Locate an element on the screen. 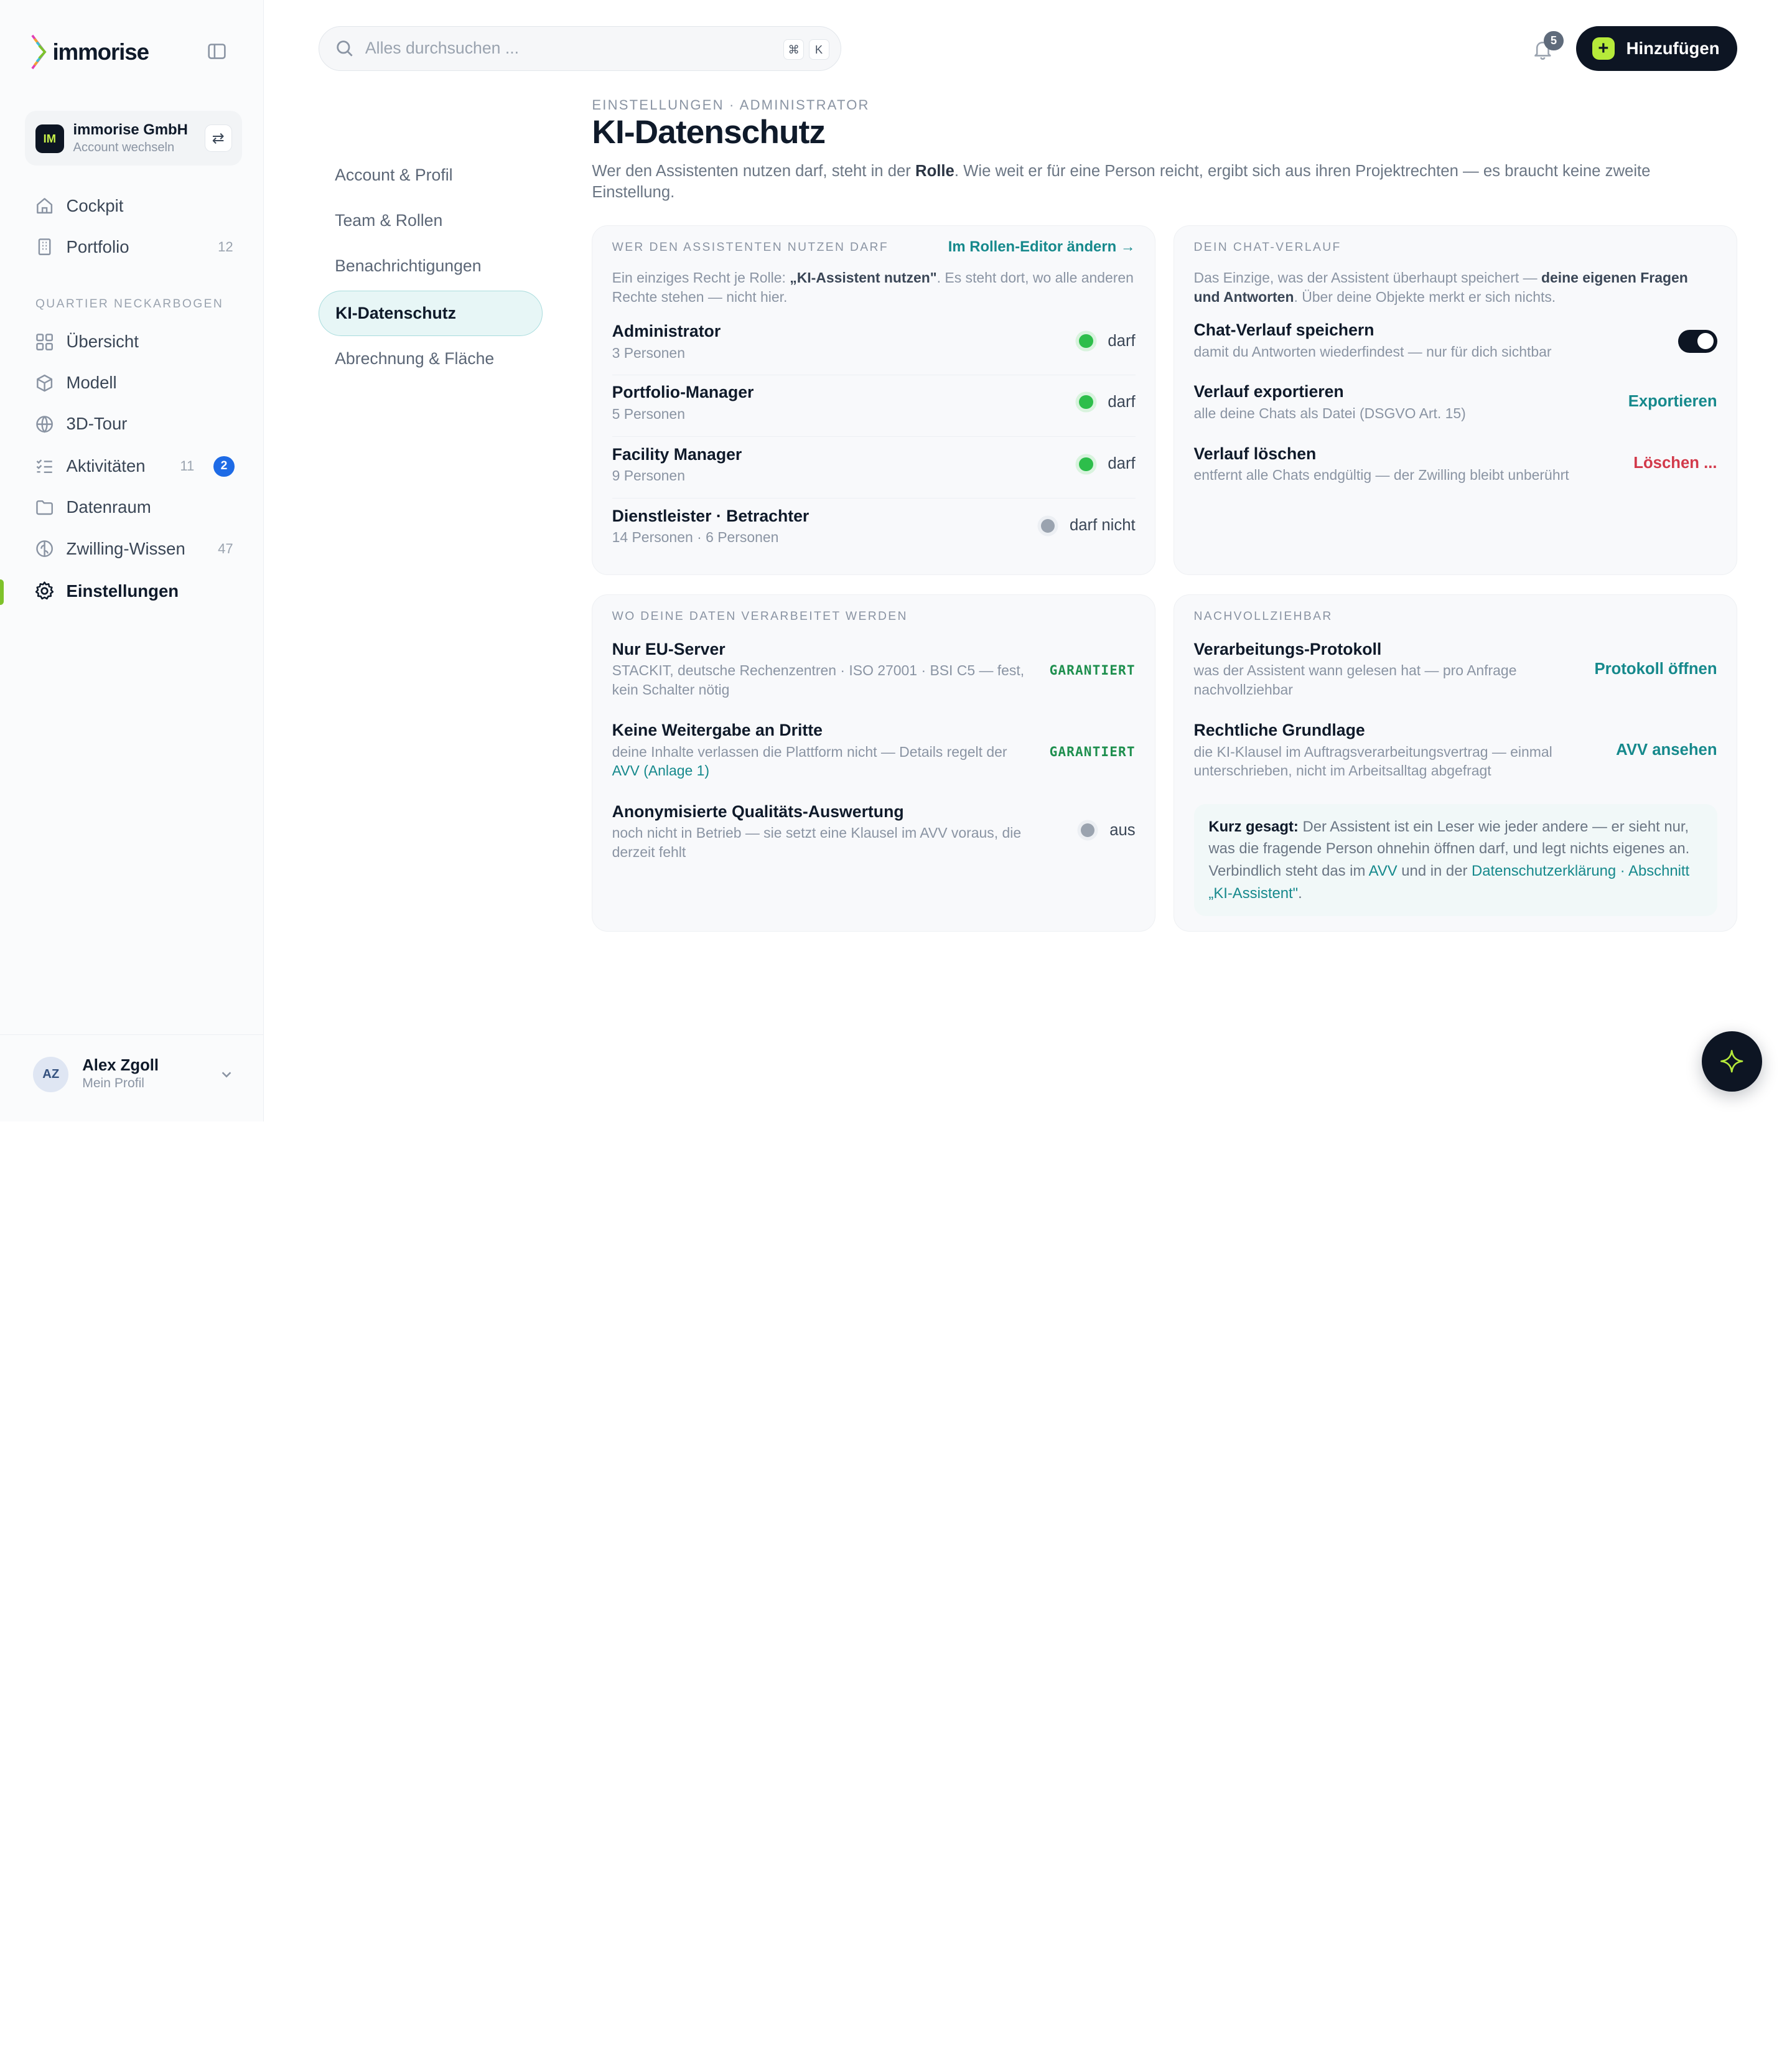 The width and height of the screenshot is (1792, 2060). nav-label: 3D-Tour is located at coordinates (97, 424).